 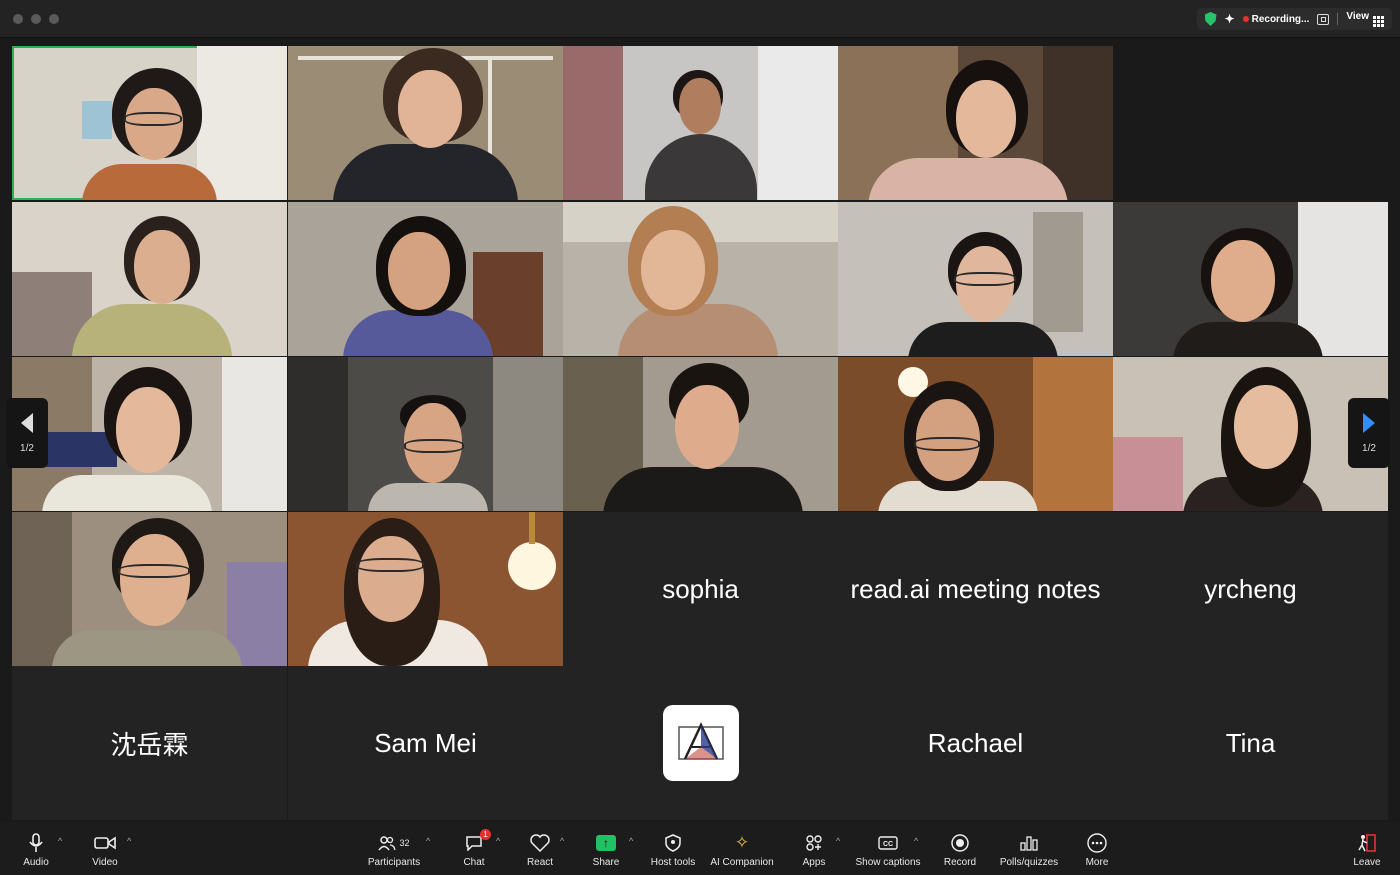 I want to click on recording-dot-icon, so click(x=1245, y=18).